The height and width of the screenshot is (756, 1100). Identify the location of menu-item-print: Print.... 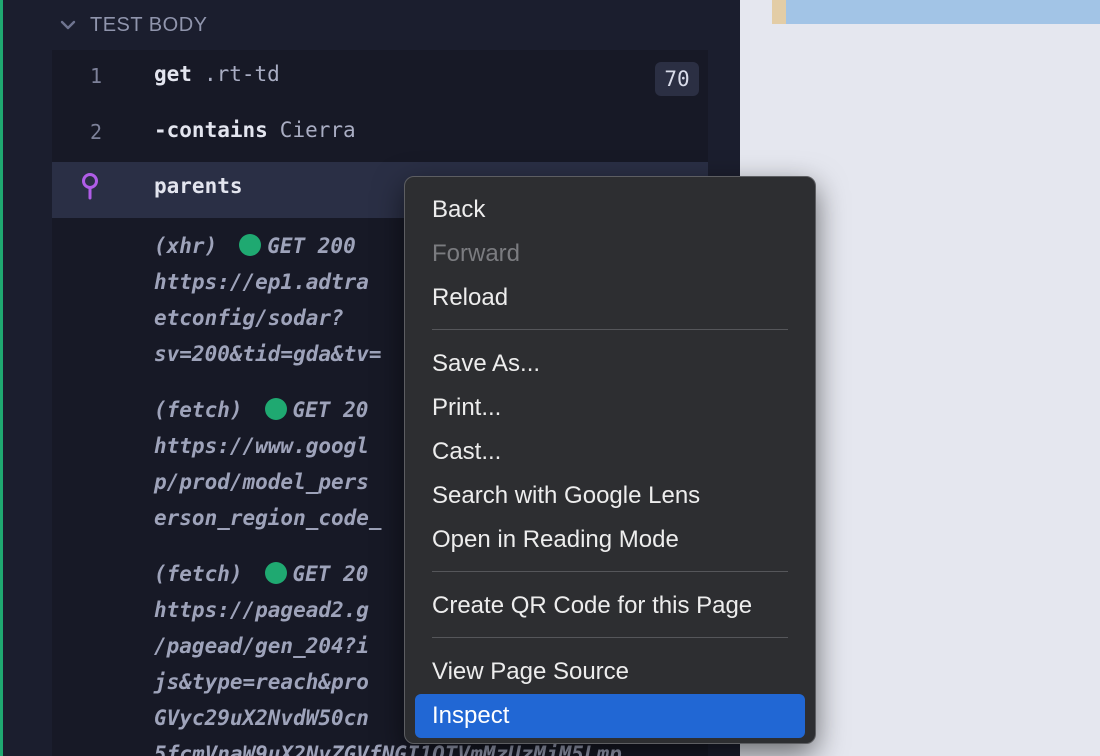
(610, 408).